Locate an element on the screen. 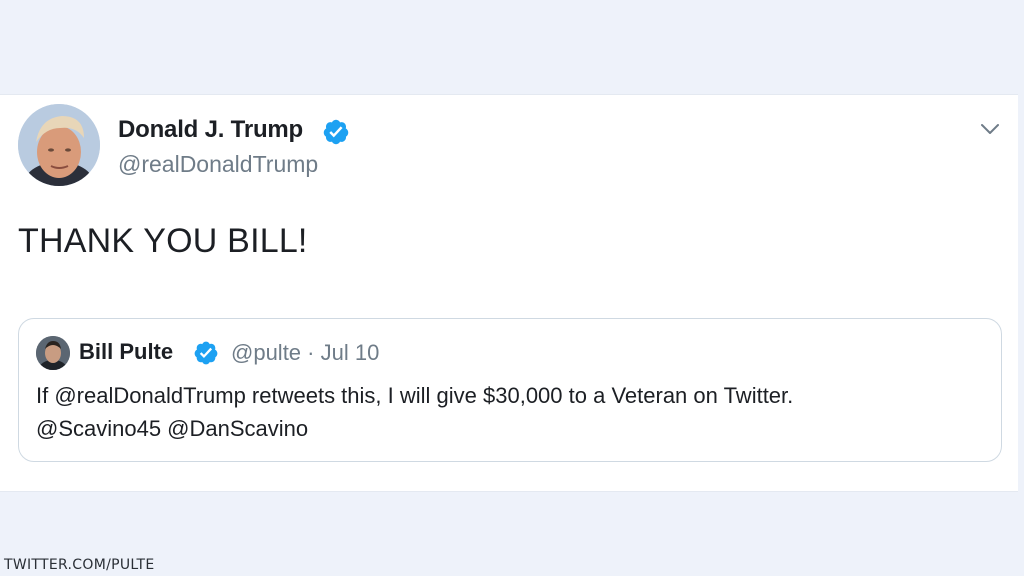  avatar-image is located at coordinates (59, 145).